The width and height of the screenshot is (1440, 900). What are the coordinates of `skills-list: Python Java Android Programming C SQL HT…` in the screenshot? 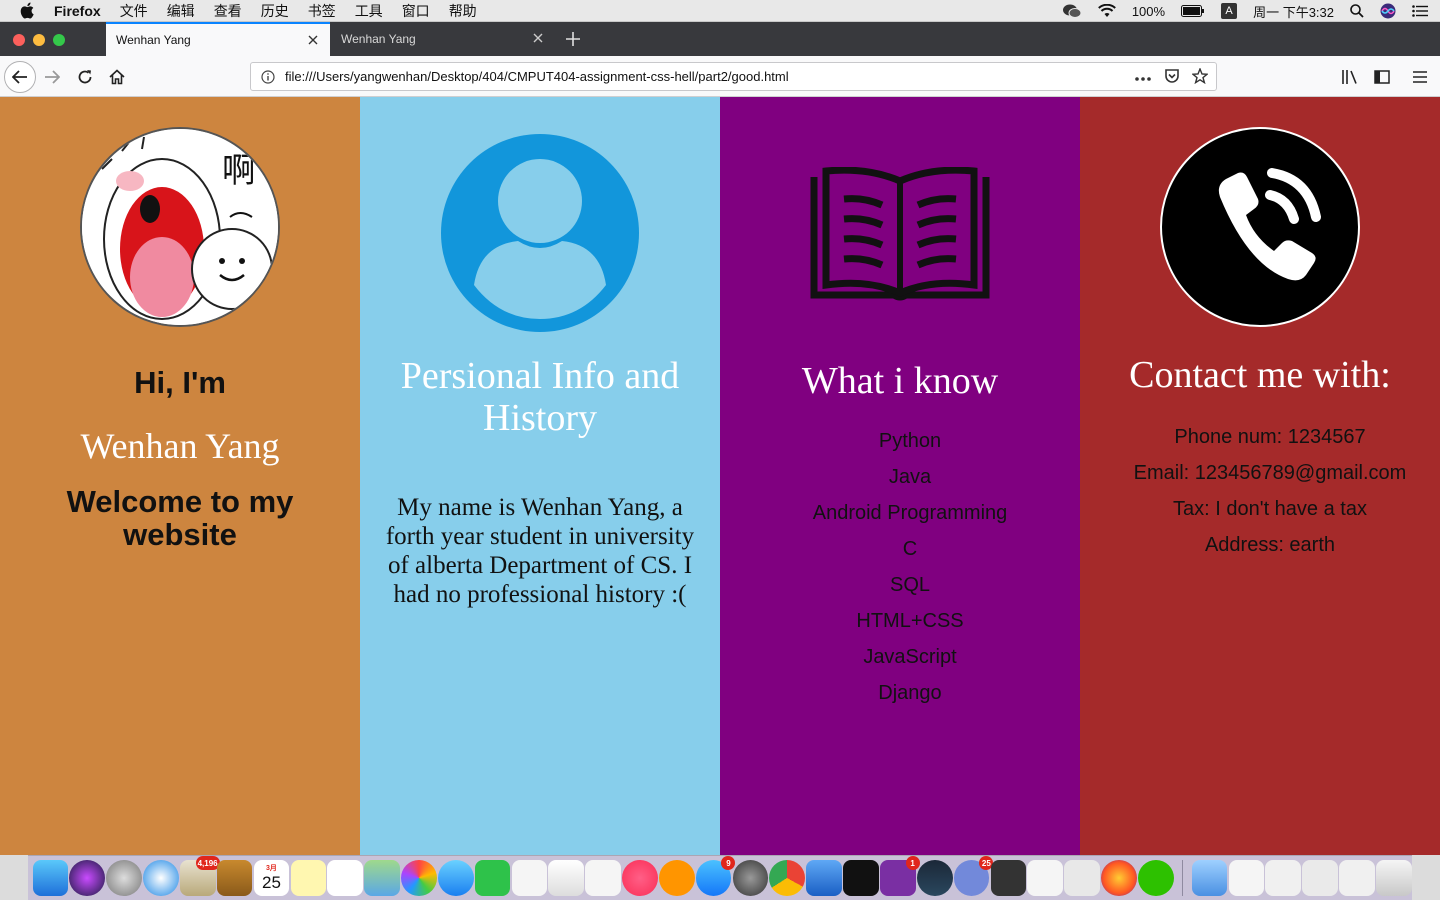 It's located at (910, 573).